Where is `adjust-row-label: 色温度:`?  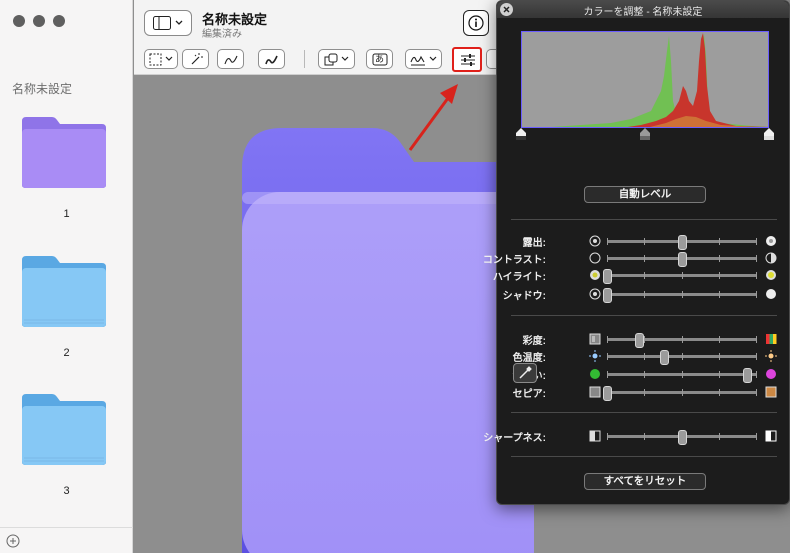
adjust-row-label: 色温度: is located at coordinates (529, 358).